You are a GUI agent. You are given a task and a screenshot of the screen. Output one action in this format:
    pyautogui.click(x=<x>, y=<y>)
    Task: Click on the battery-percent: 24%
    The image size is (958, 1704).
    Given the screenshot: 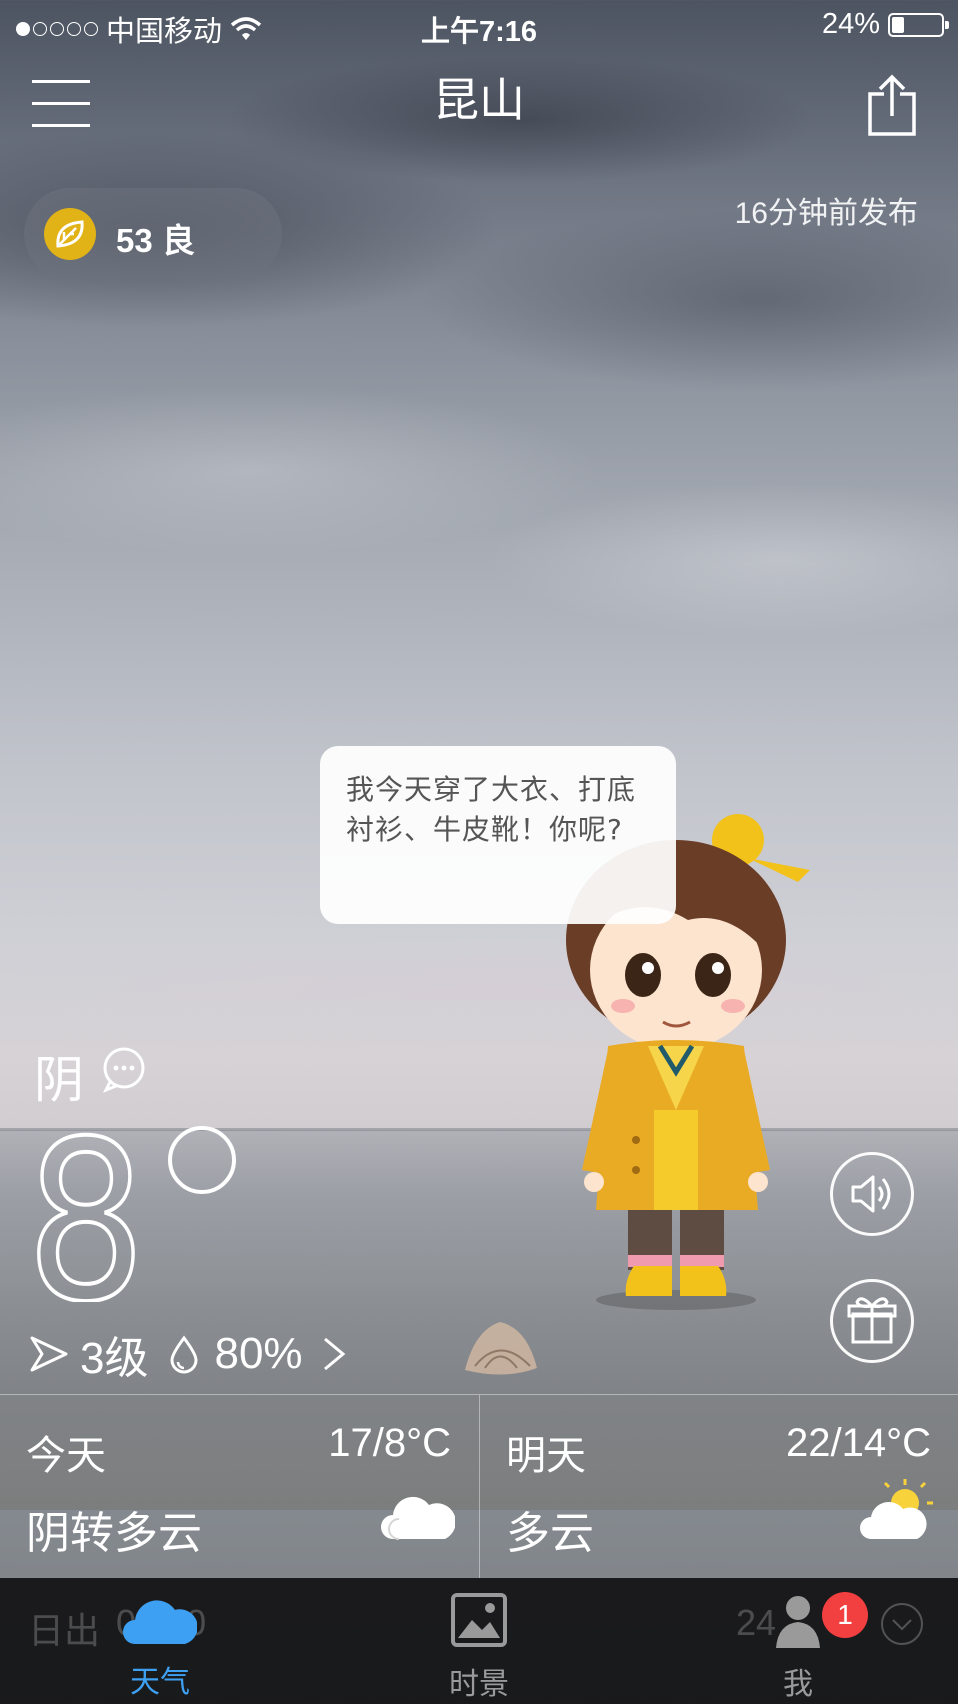 What is the action you would take?
    pyautogui.click(x=850, y=24)
    